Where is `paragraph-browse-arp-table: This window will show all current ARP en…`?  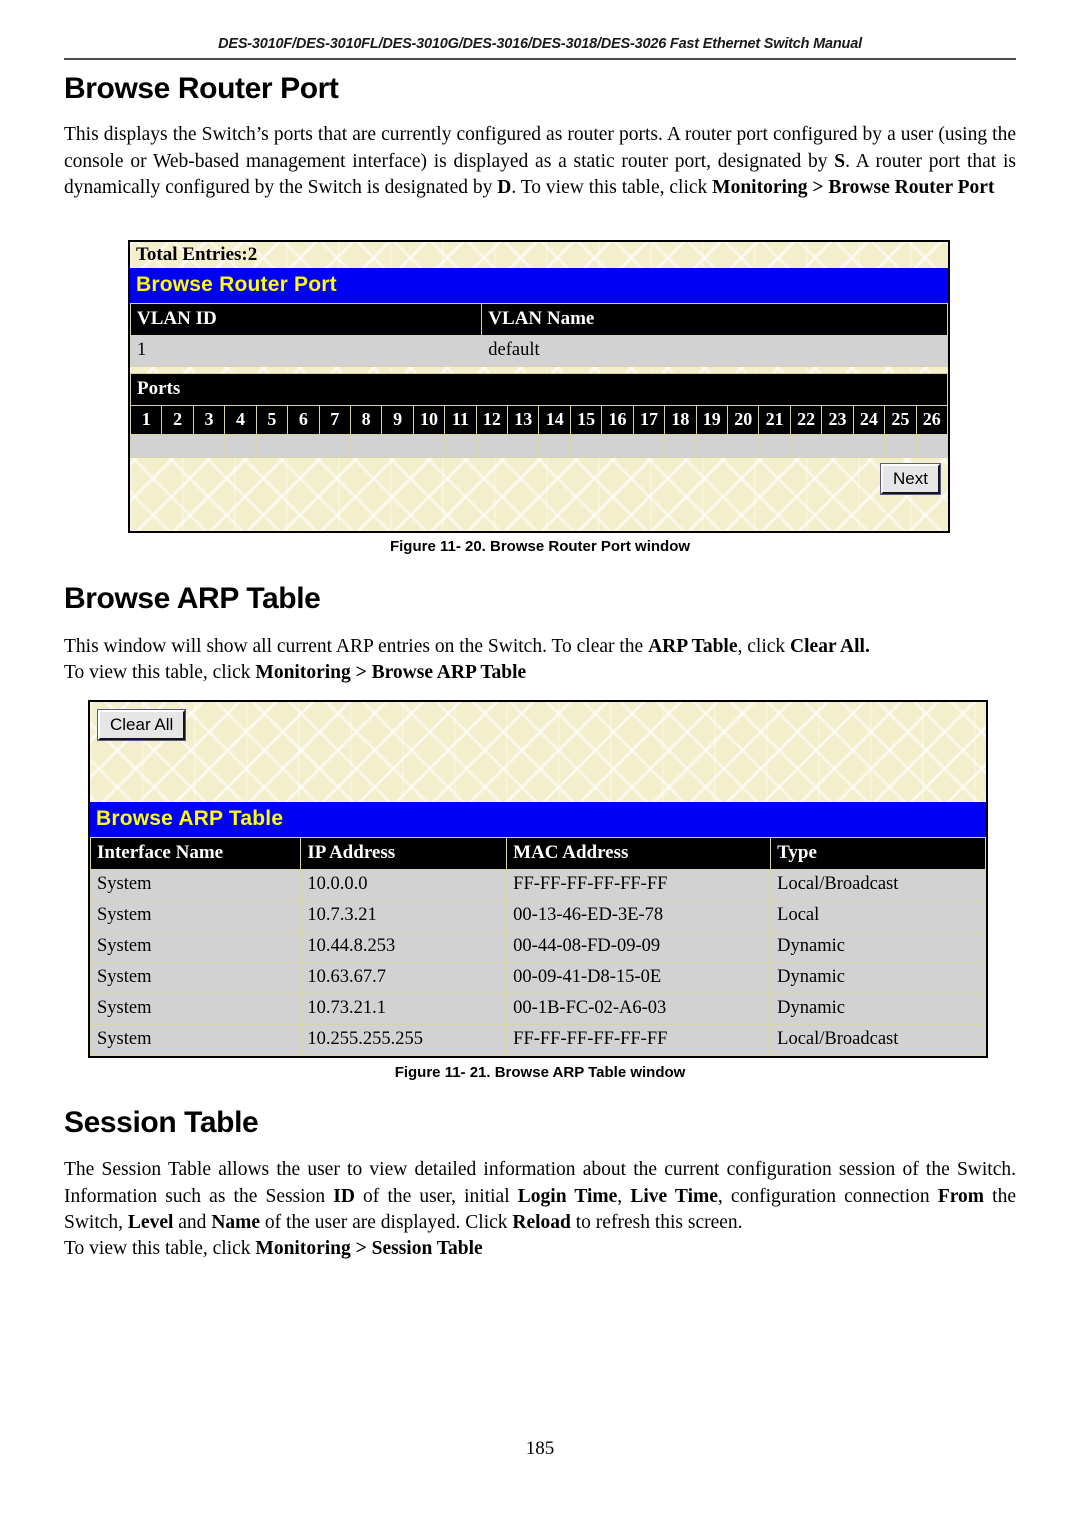
paragraph-browse-arp-table: This window will show all current ARP en… is located at coordinates (540, 647).